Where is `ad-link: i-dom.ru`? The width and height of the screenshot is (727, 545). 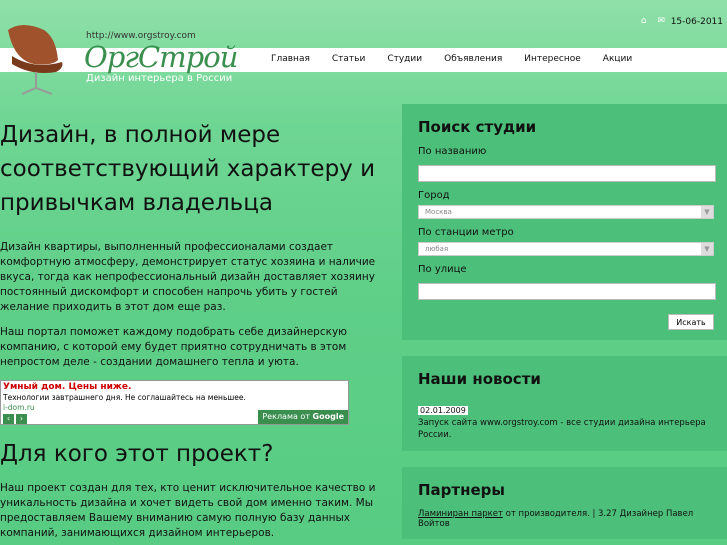 ad-link: i-dom.ru is located at coordinates (19, 407).